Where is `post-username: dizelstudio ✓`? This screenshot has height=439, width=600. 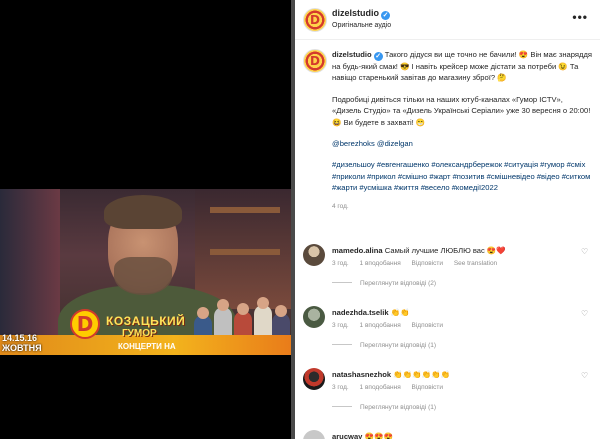
post-username: dizelstudio ✓ is located at coordinates (361, 14).